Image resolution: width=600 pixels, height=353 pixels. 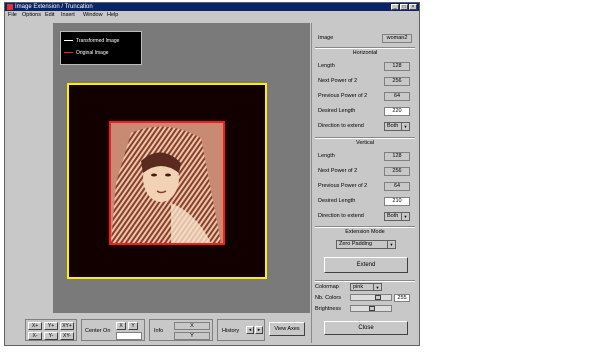 I want to click on center-on-group: Center On X Y, so click(x=113, y=330).